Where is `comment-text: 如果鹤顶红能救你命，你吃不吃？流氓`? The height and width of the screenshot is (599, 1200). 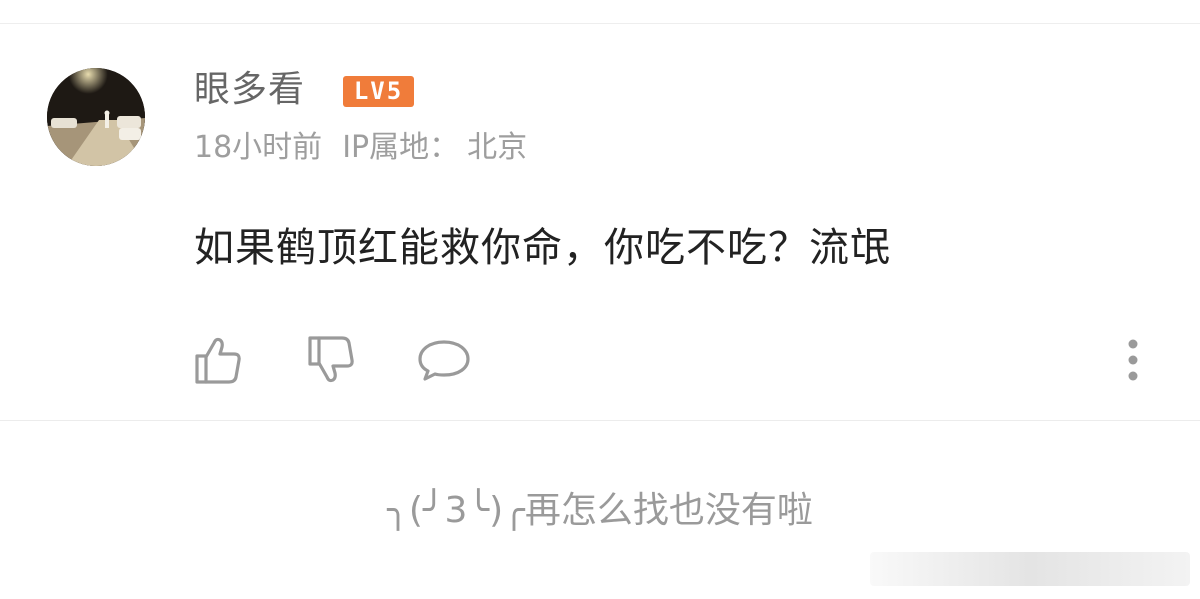 comment-text: 如果鹤顶红能救你命，你吃不吃？流氓 is located at coordinates (542, 248).